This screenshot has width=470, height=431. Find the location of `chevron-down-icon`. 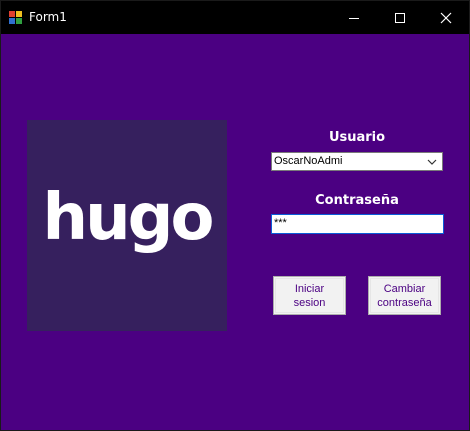

chevron-down-icon is located at coordinates (432, 162).